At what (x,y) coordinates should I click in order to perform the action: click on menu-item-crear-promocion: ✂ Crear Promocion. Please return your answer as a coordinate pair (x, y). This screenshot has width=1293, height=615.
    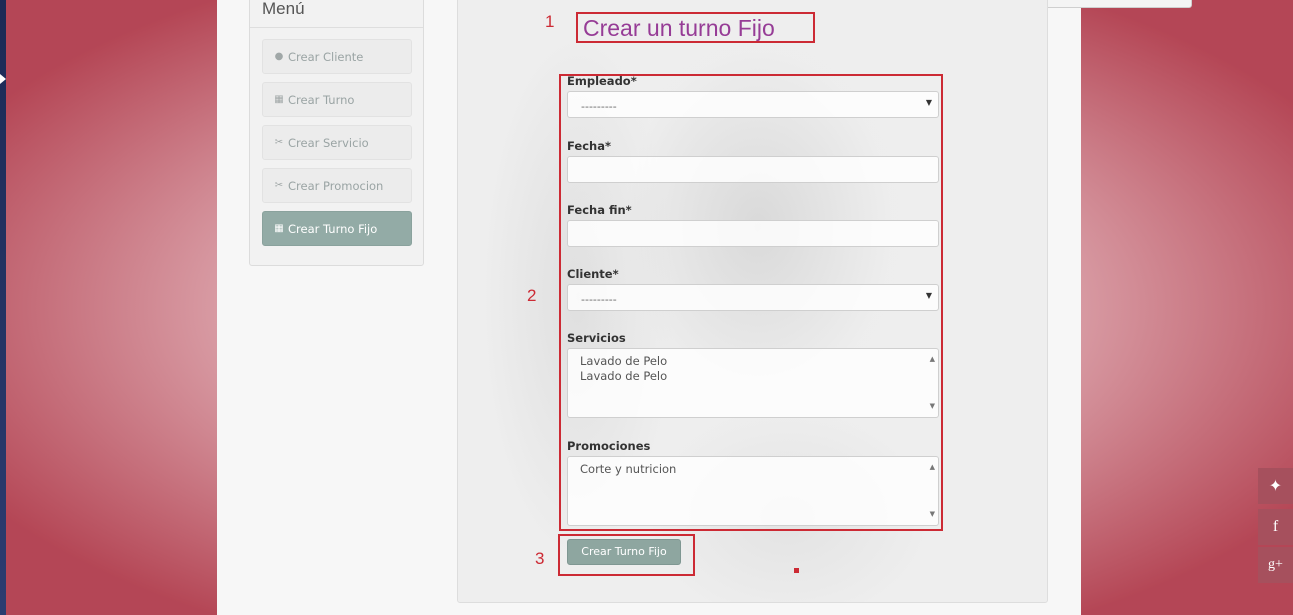
    Looking at the image, I should click on (337, 185).